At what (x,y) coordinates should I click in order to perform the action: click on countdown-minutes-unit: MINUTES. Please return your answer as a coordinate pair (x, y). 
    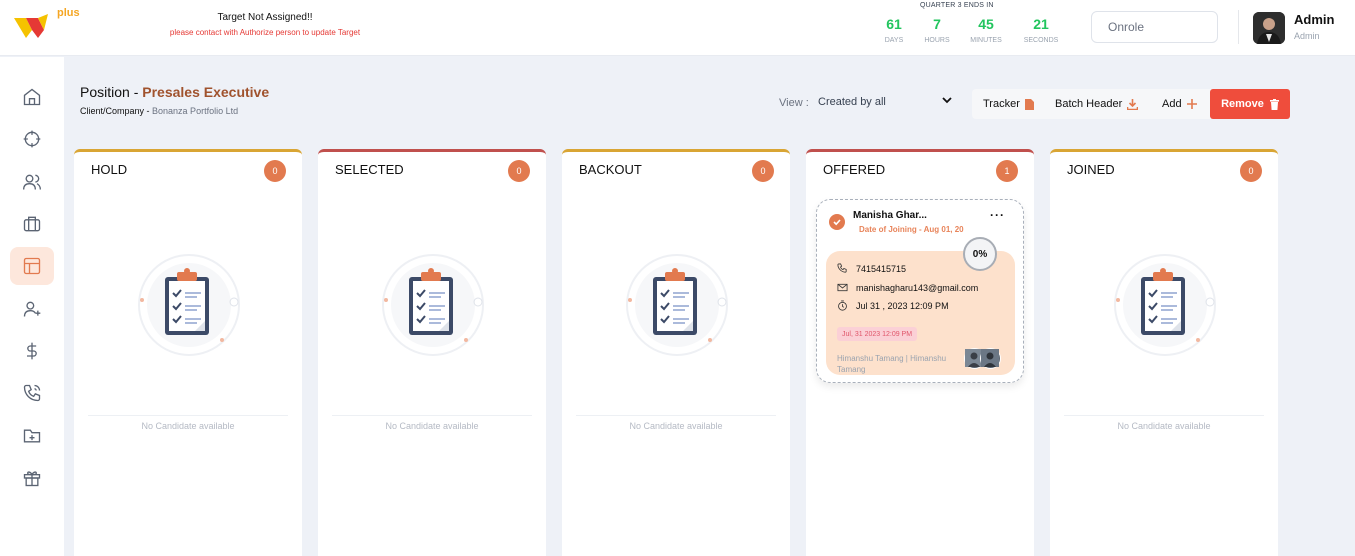
    Looking at the image, I should click on (986, 40).